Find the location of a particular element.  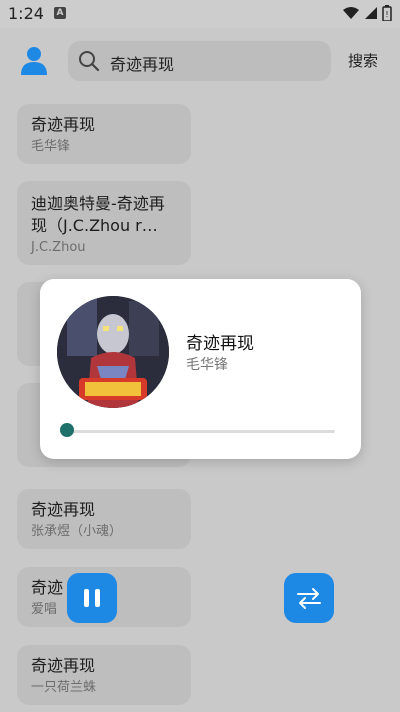

song-card: 奇迹再现 毛华锋 is located at coordinates (104, 134).